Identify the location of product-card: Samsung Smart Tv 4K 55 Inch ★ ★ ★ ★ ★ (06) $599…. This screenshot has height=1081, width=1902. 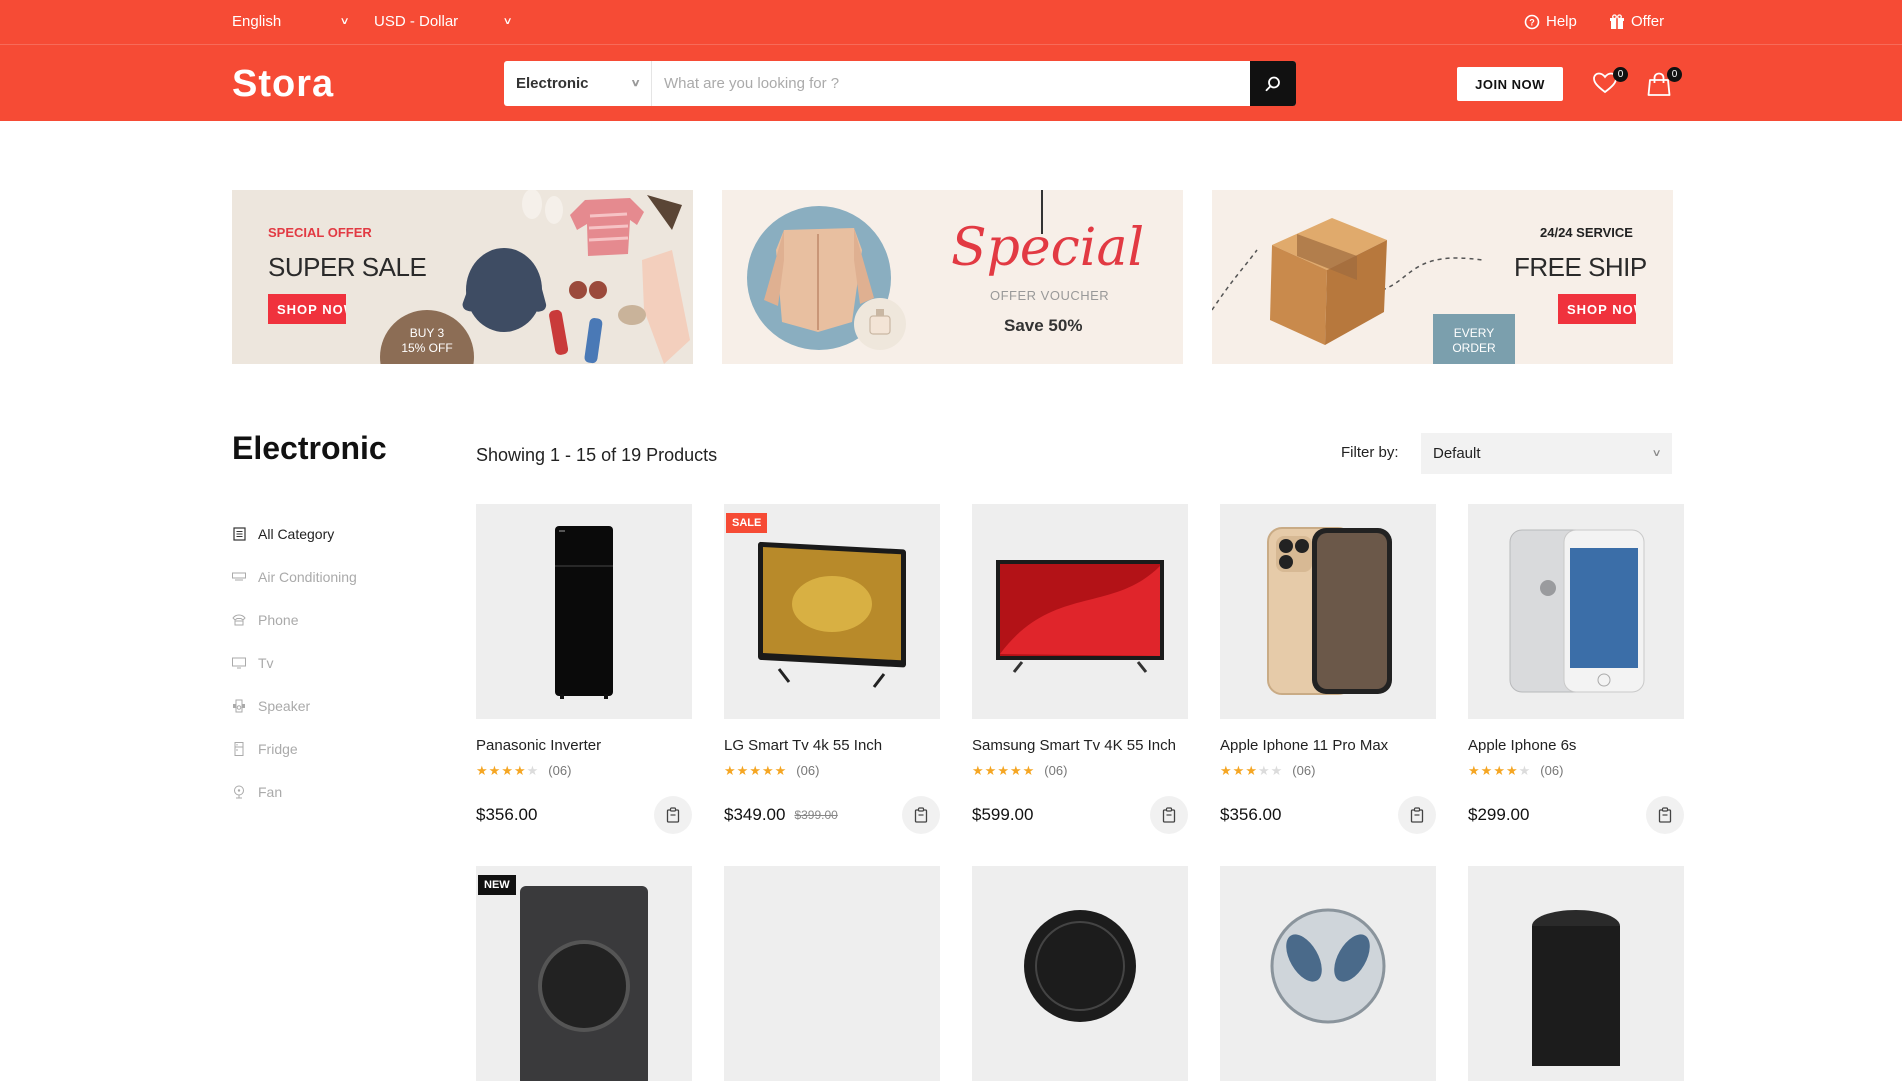
(1080, 669).